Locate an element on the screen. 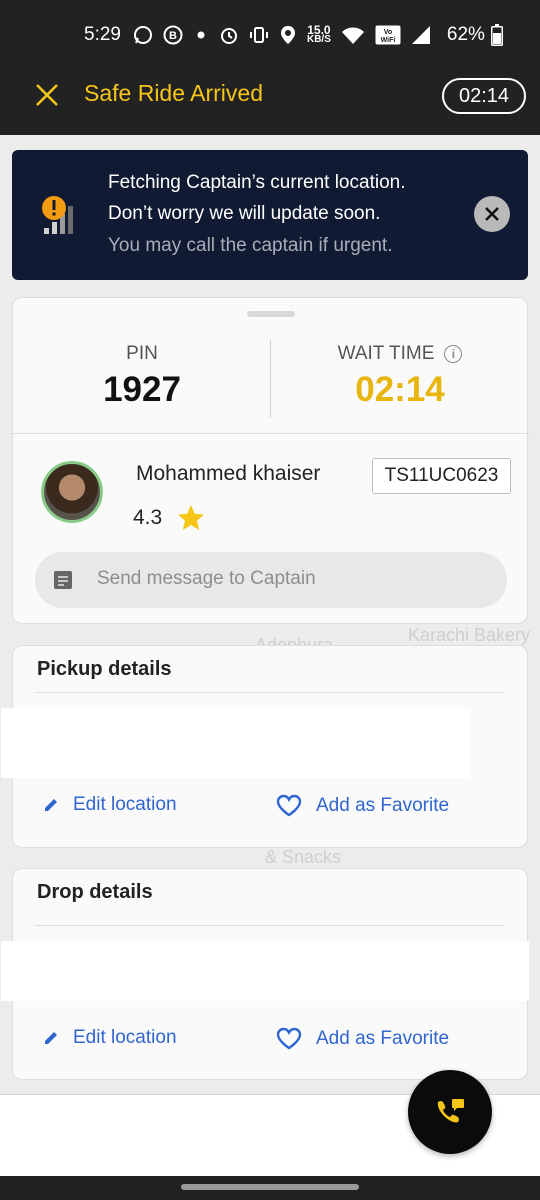 The width and height of the screenshot is (540, 1200). vehicle-plate: TS11UC0623 is located at coordinates (441, 476).